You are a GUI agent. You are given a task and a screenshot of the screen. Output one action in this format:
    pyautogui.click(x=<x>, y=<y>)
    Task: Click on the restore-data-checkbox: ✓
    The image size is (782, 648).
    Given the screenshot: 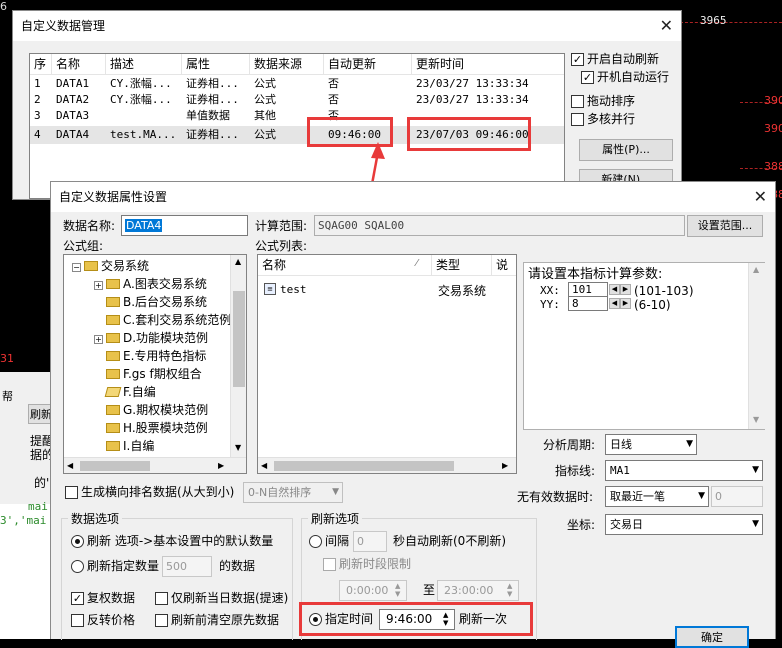 What is the action you would take?
    pyautogui.click(x=77, y=598)
    